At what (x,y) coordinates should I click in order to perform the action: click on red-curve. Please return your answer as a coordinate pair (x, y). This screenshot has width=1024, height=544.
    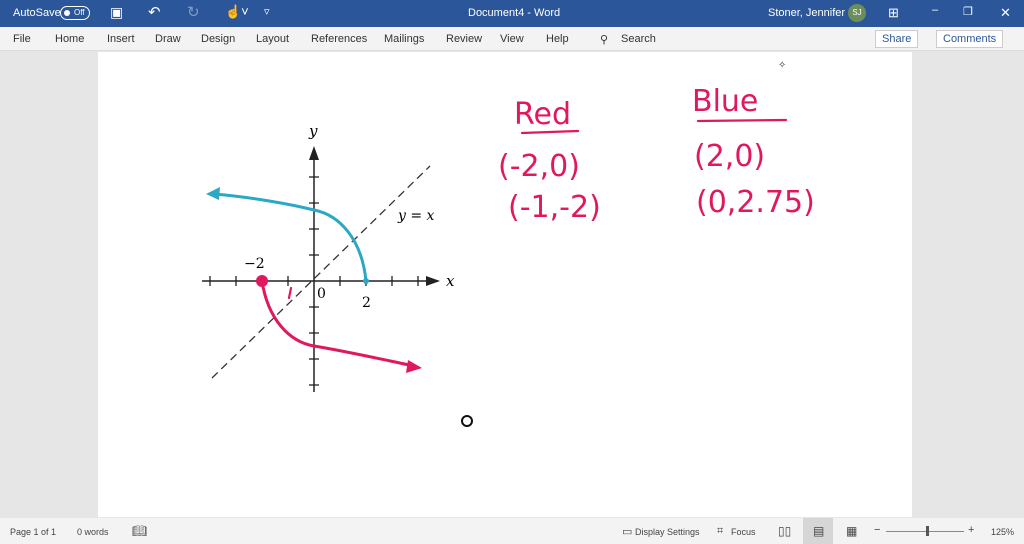
    Looking at the image, I should click on (337, 324).